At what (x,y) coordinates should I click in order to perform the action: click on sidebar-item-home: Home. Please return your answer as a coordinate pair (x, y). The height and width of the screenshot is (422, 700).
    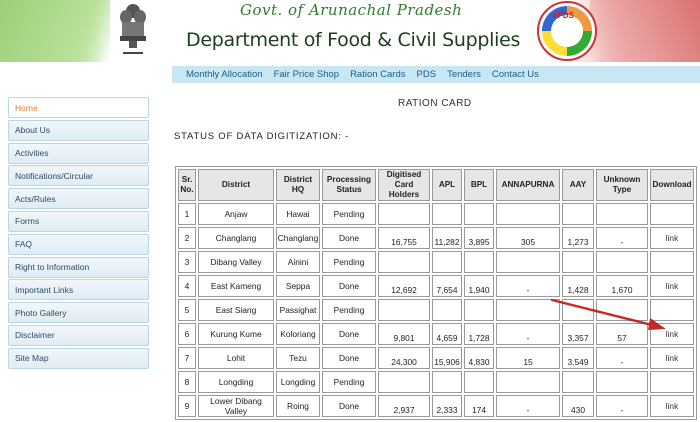
    Looking at the image, I should click on (78, 107).